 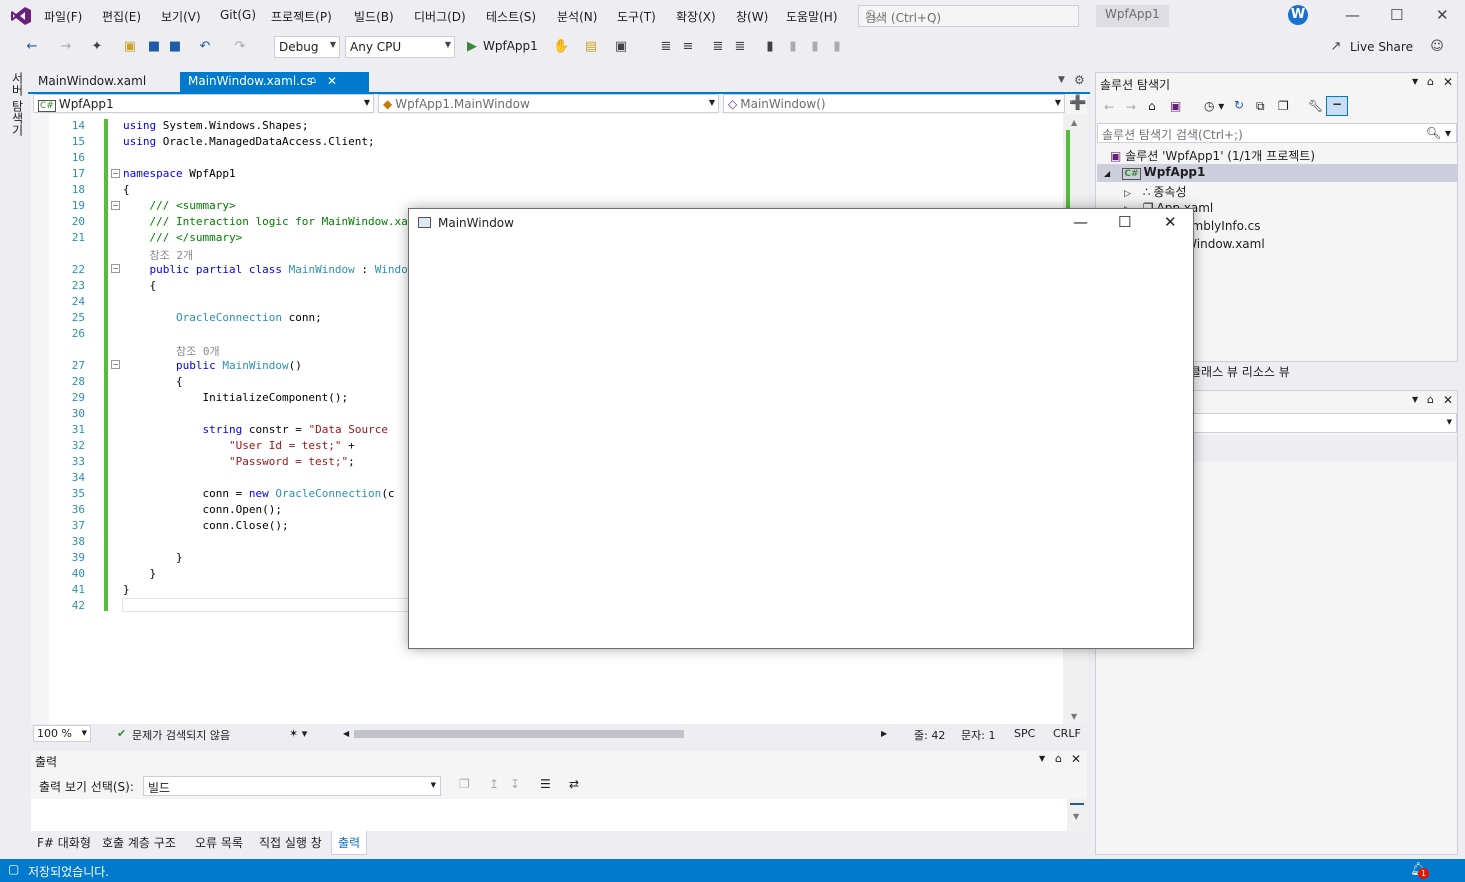 I want to click on solution-search-input: 솔루션 탐색기 검색(Ctrl+;) 🔍︎ ▾, so click(x=1277, y=133).